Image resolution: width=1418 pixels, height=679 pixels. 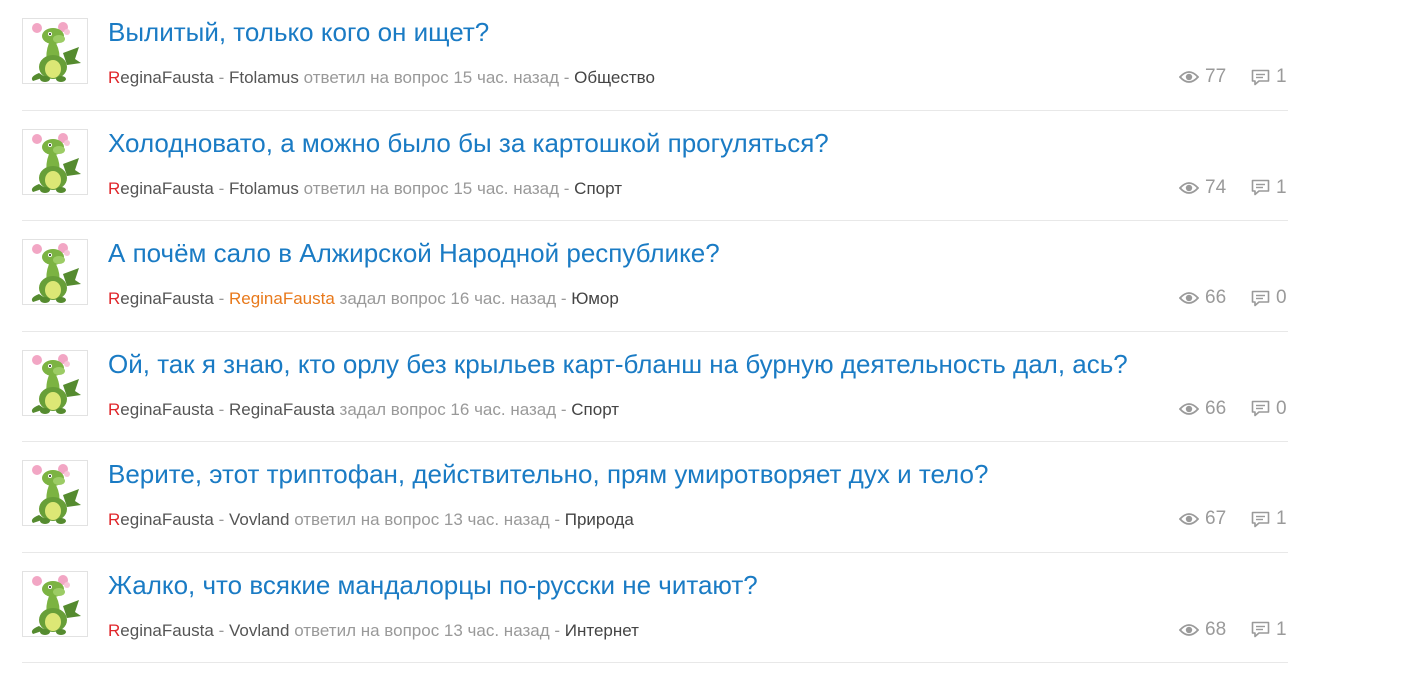 What do you see at coordinates (602, 630) in the screenshot?
I see `category-link: Интернет` at bounding box center [602, 630].